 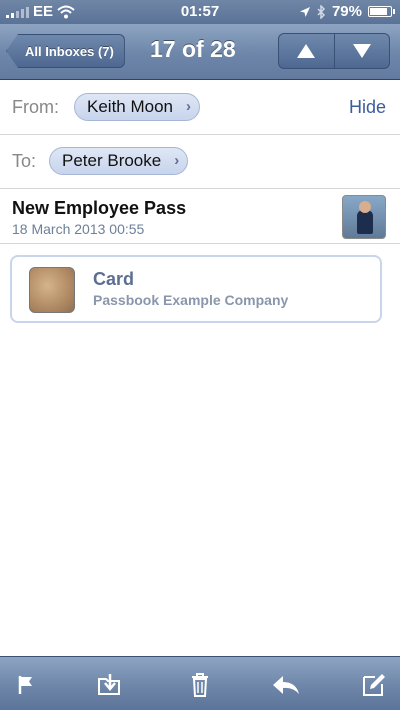 I want to click on up-arrow-icon, so click(x=306, y=51).